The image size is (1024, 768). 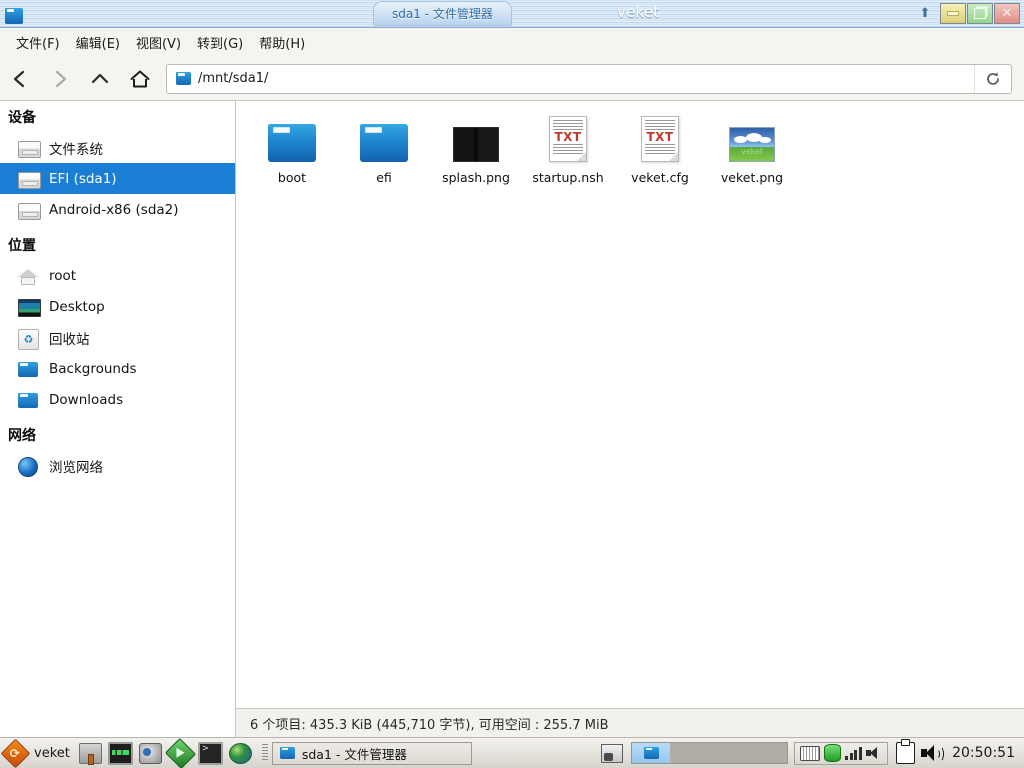 What do you see at coordinates (83, 178) in the screenshot?
I see `sidebar-item-label: EFI (sda1)` at bounding box center [83, 178].